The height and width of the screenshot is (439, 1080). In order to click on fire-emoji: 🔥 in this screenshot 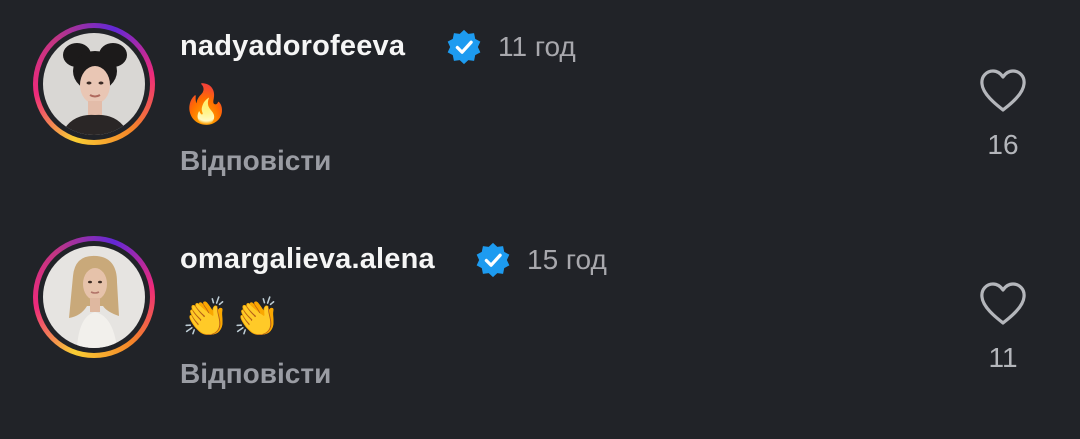, I will do `click(206, 105)`.